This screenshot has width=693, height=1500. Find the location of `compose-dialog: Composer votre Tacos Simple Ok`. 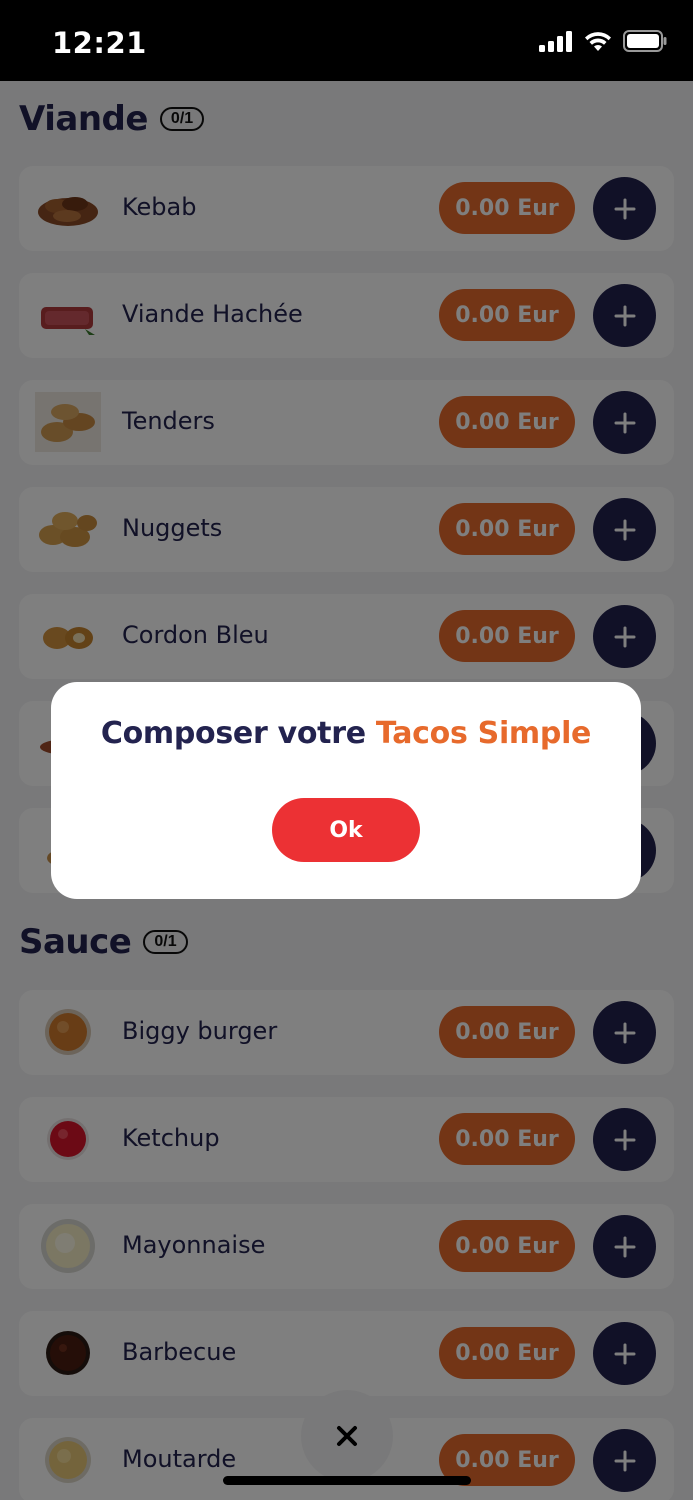

compose-dialog: Composer votre Tacos Simple Ok is located at coordinates (346, 790).